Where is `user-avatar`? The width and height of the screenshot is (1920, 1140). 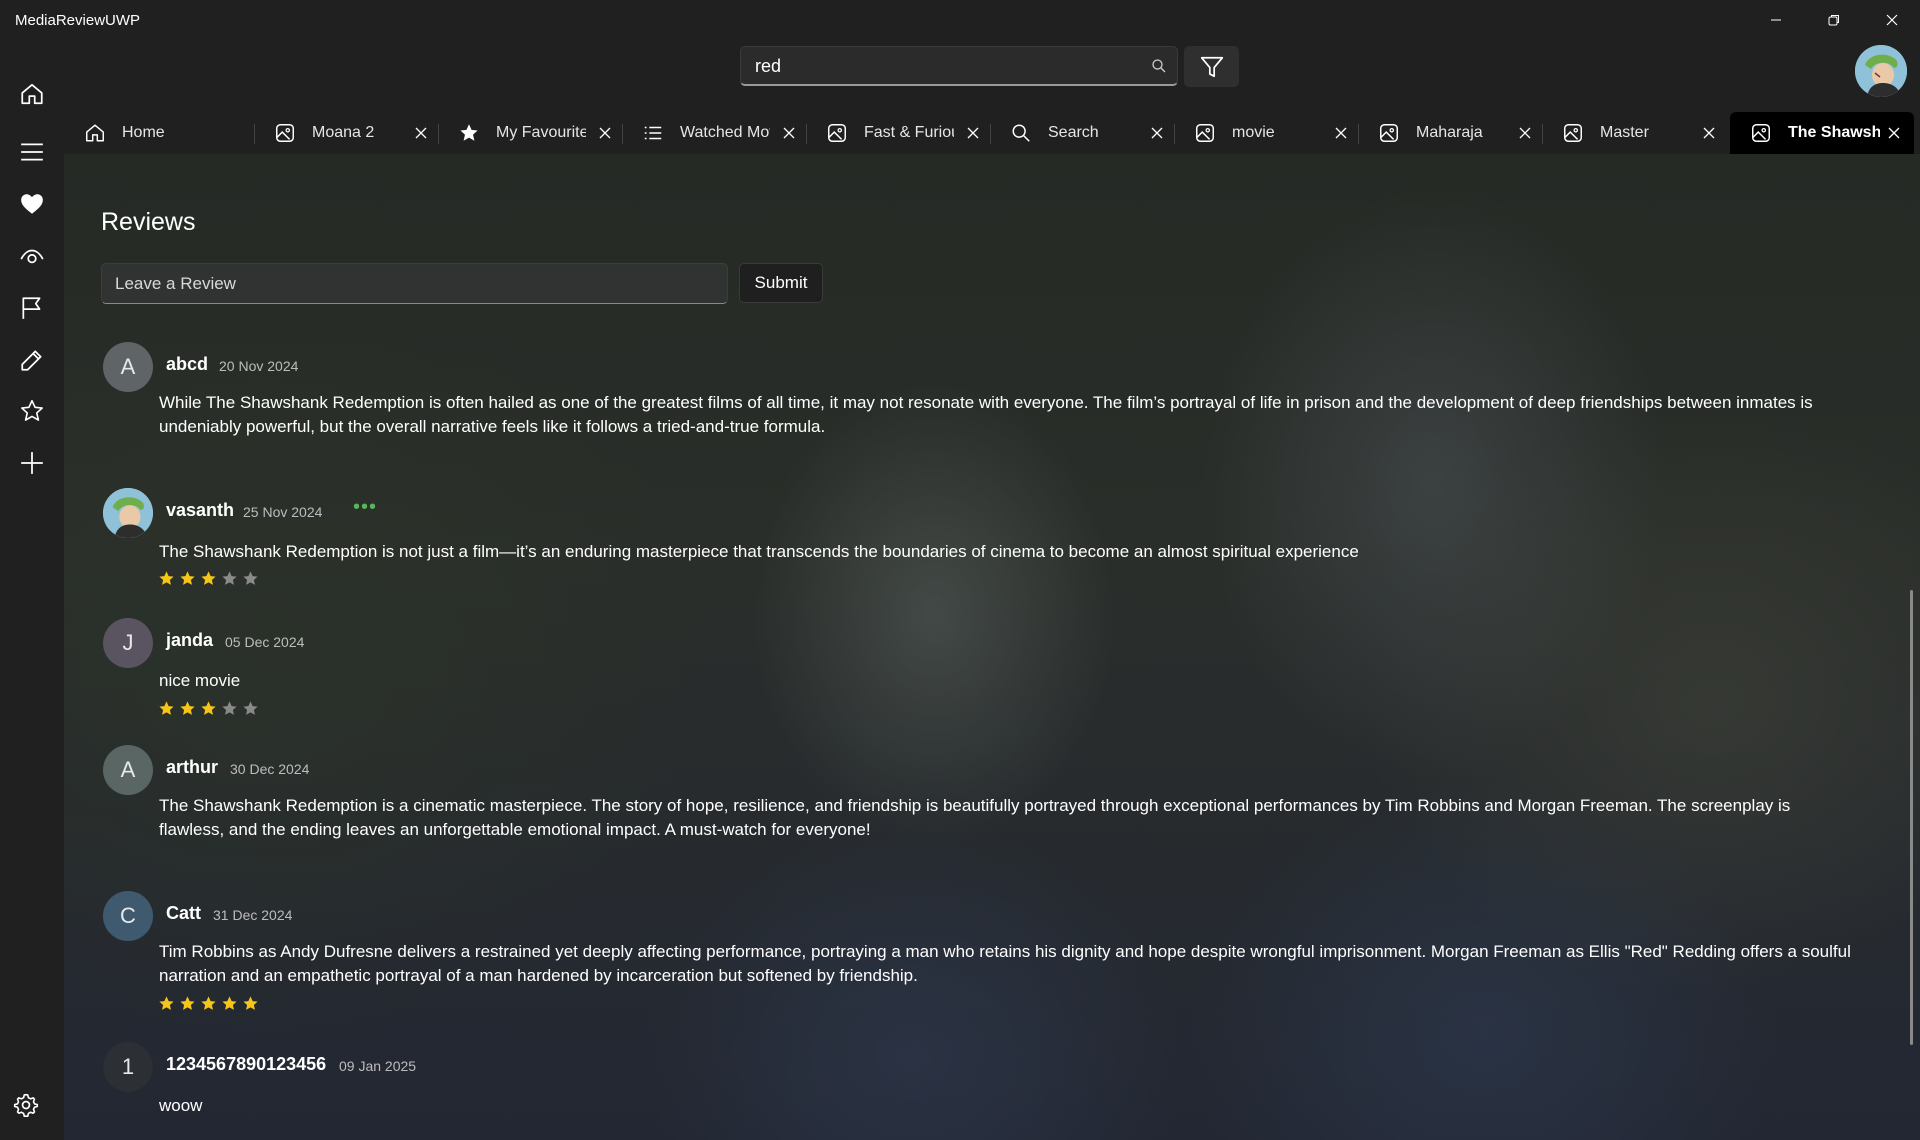 user-avatar is located at coordinates (1881, 71).